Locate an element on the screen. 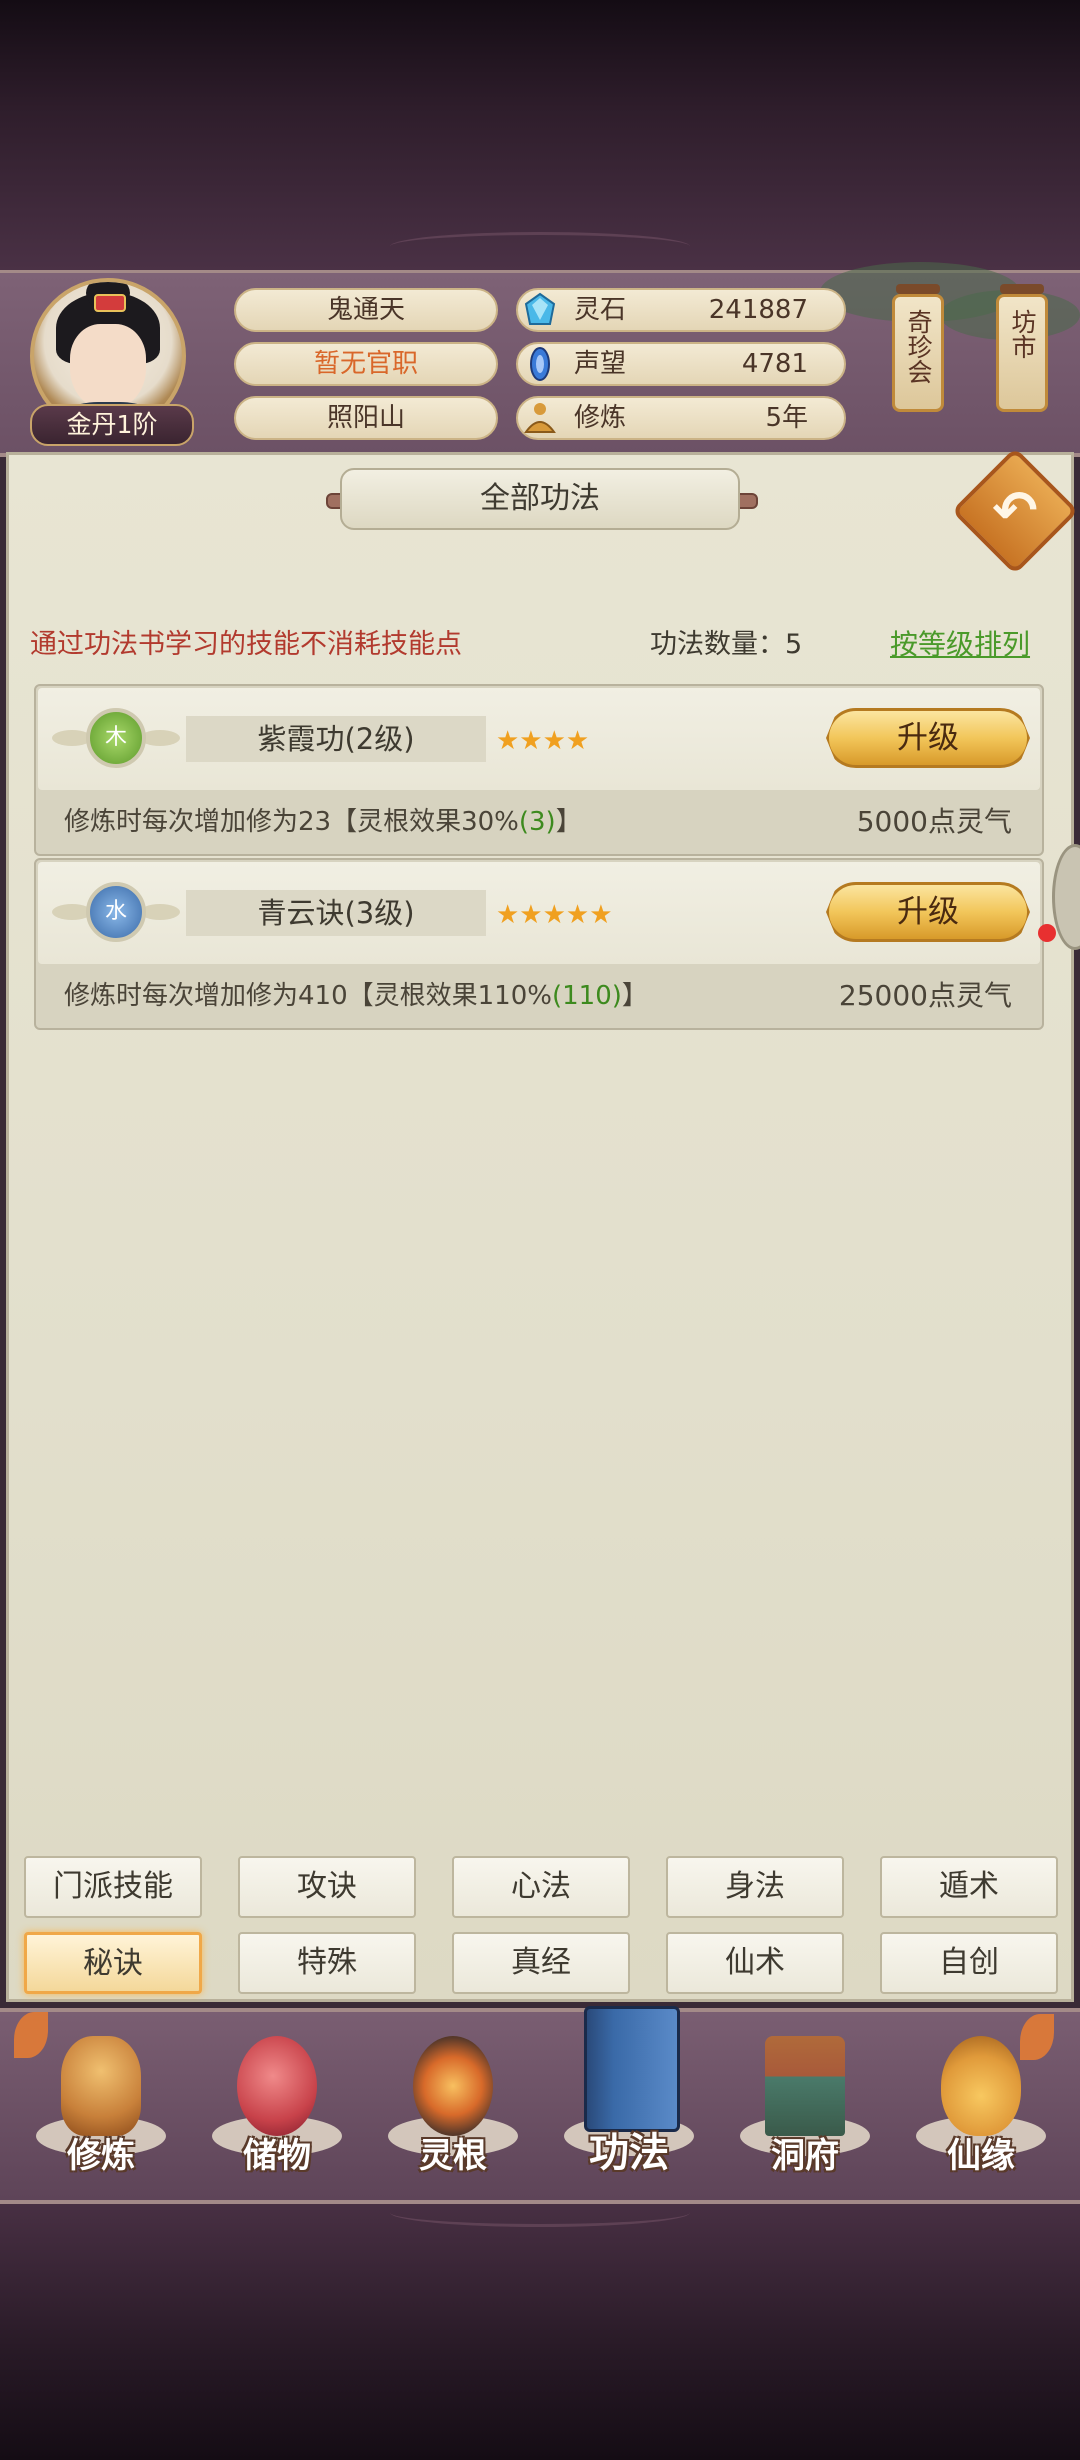  desc-bonus: (3) is located at coordinates (537, 822).